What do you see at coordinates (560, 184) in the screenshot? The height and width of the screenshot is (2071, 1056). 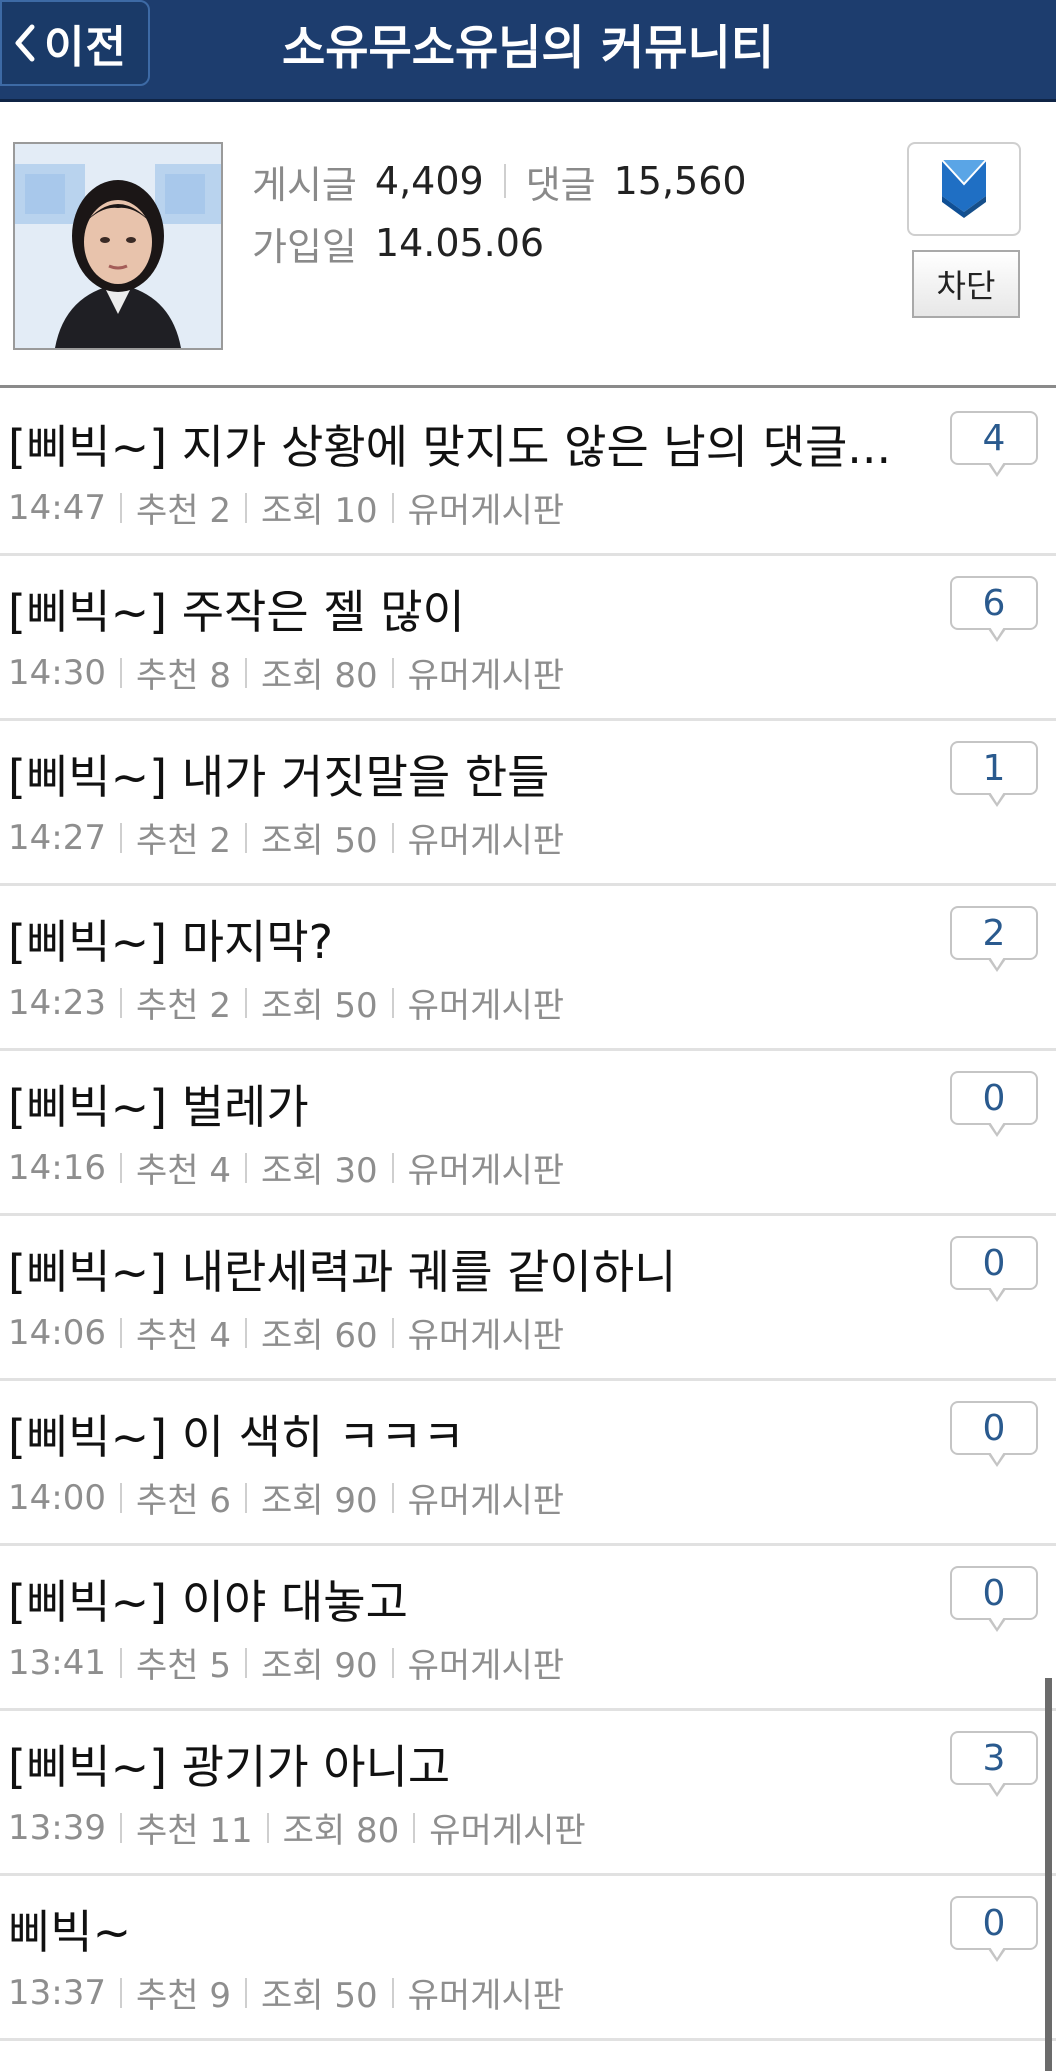 I see `comments-label: 댓글` at bounding box center [560, 184].